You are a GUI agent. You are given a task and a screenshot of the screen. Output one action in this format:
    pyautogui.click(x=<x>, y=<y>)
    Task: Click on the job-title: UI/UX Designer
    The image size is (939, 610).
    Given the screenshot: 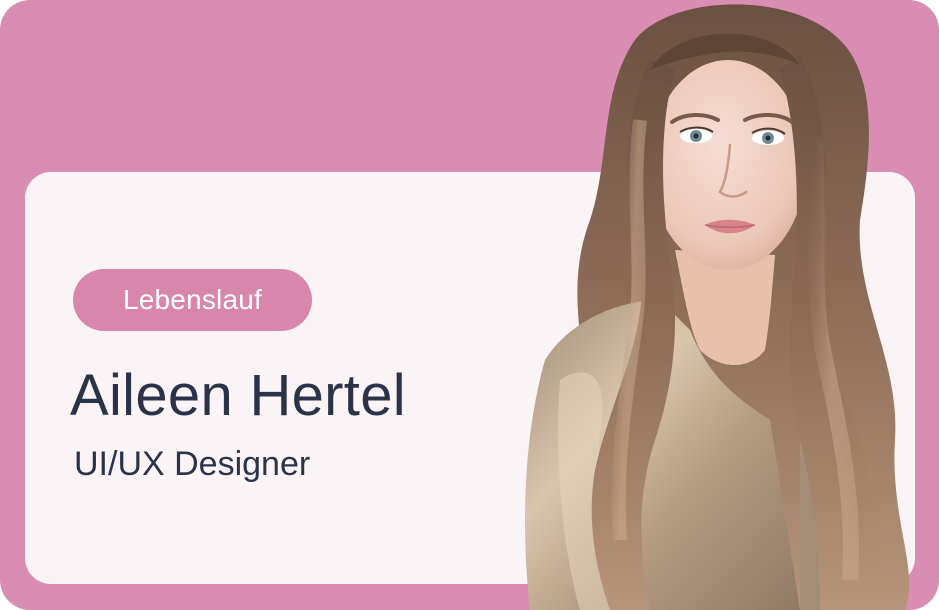 What is the action you would take?
    pyautogui.click(x=192, y=464)
    